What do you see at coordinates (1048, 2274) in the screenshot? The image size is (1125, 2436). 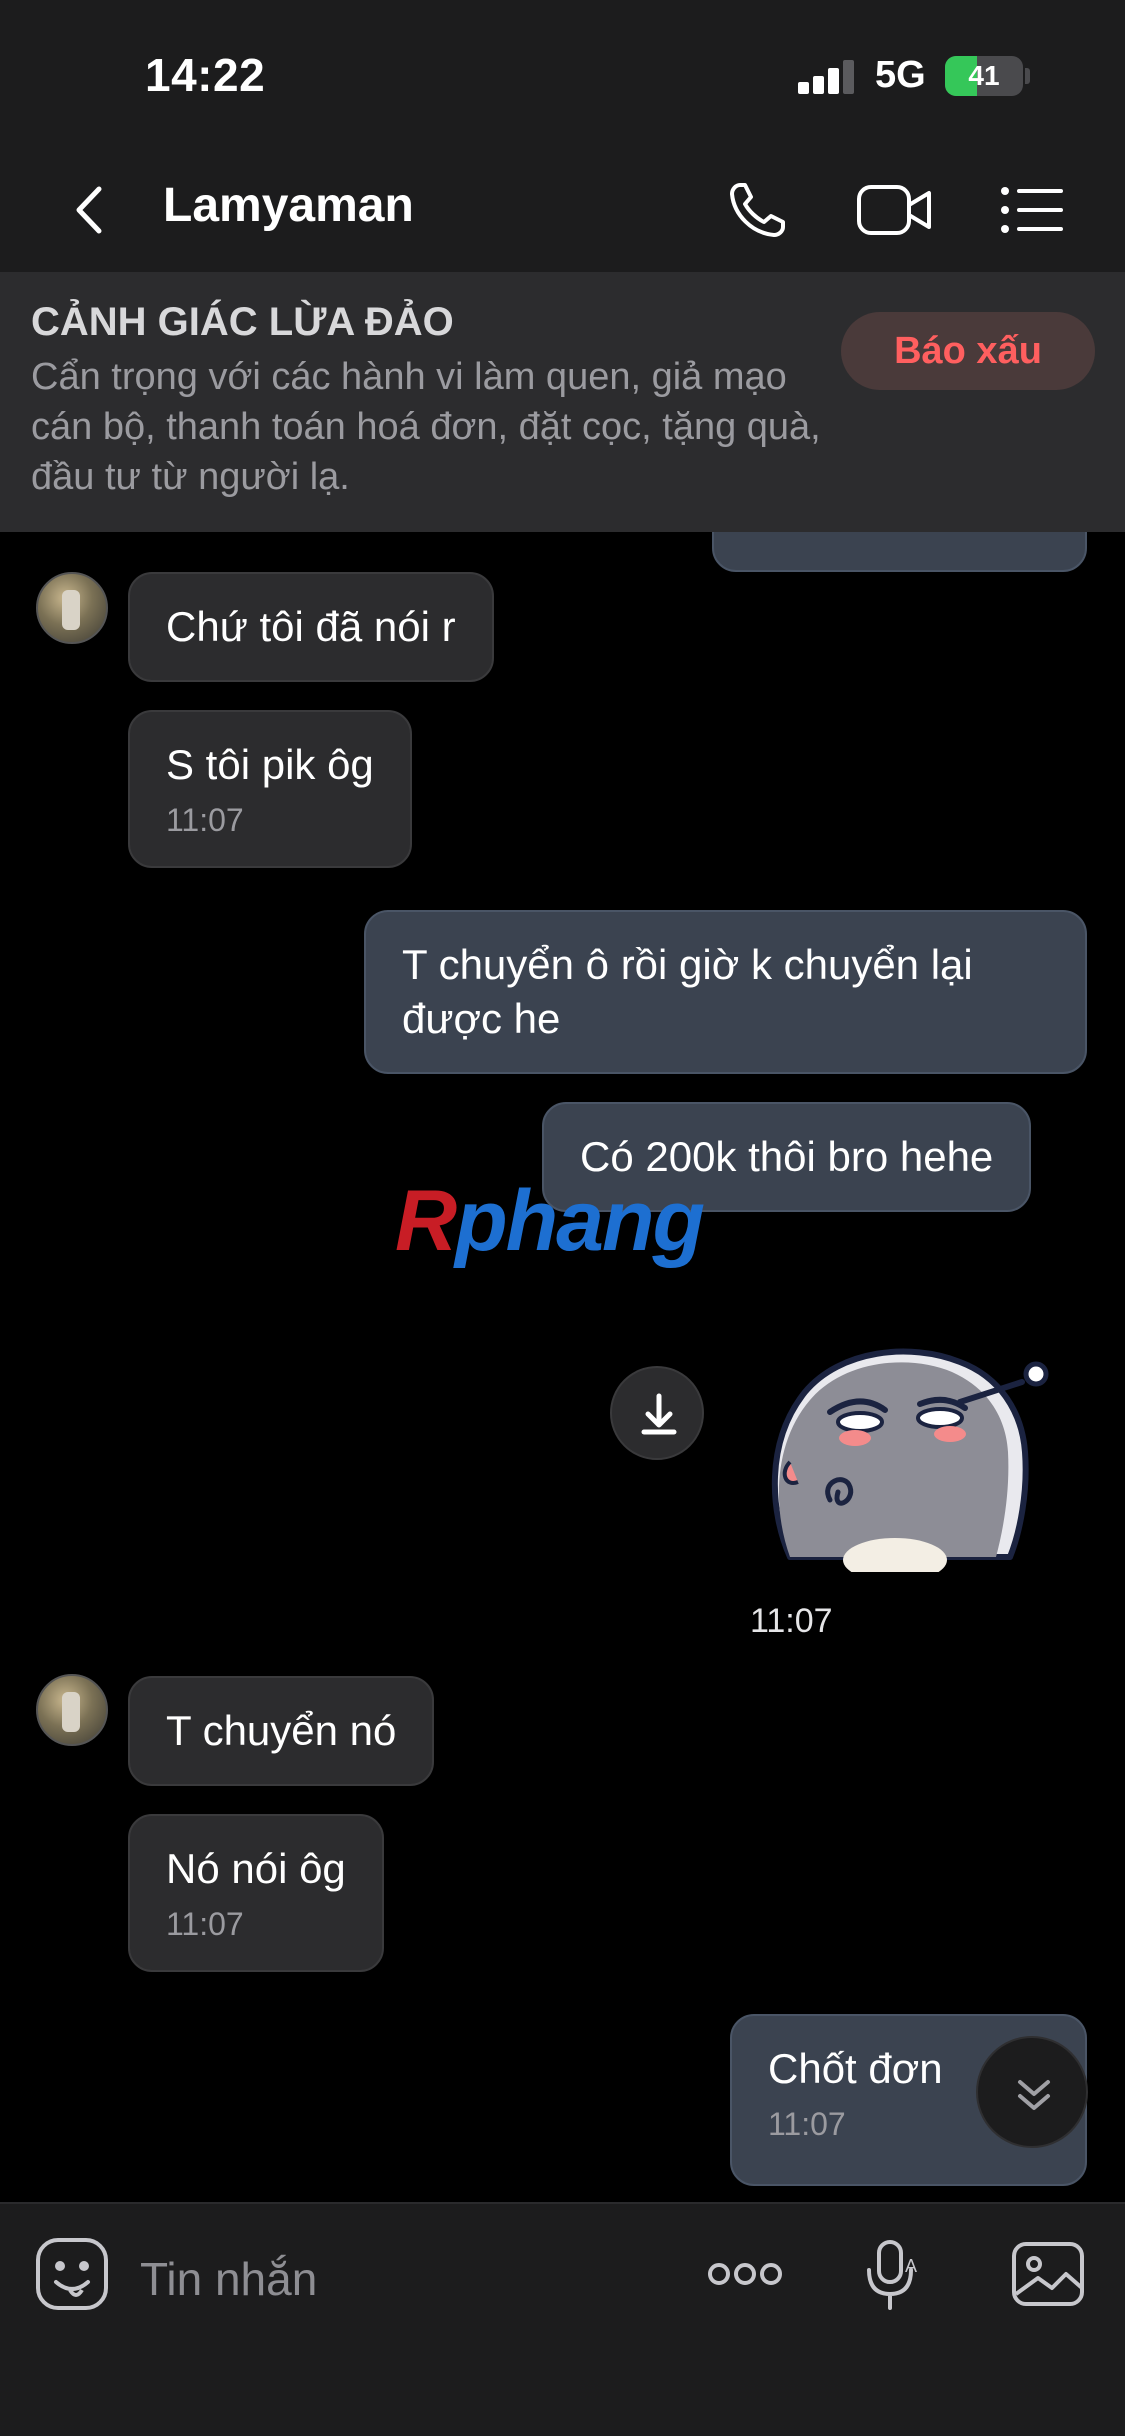 I see `image-icon` at bounding box center [1048, 2274].